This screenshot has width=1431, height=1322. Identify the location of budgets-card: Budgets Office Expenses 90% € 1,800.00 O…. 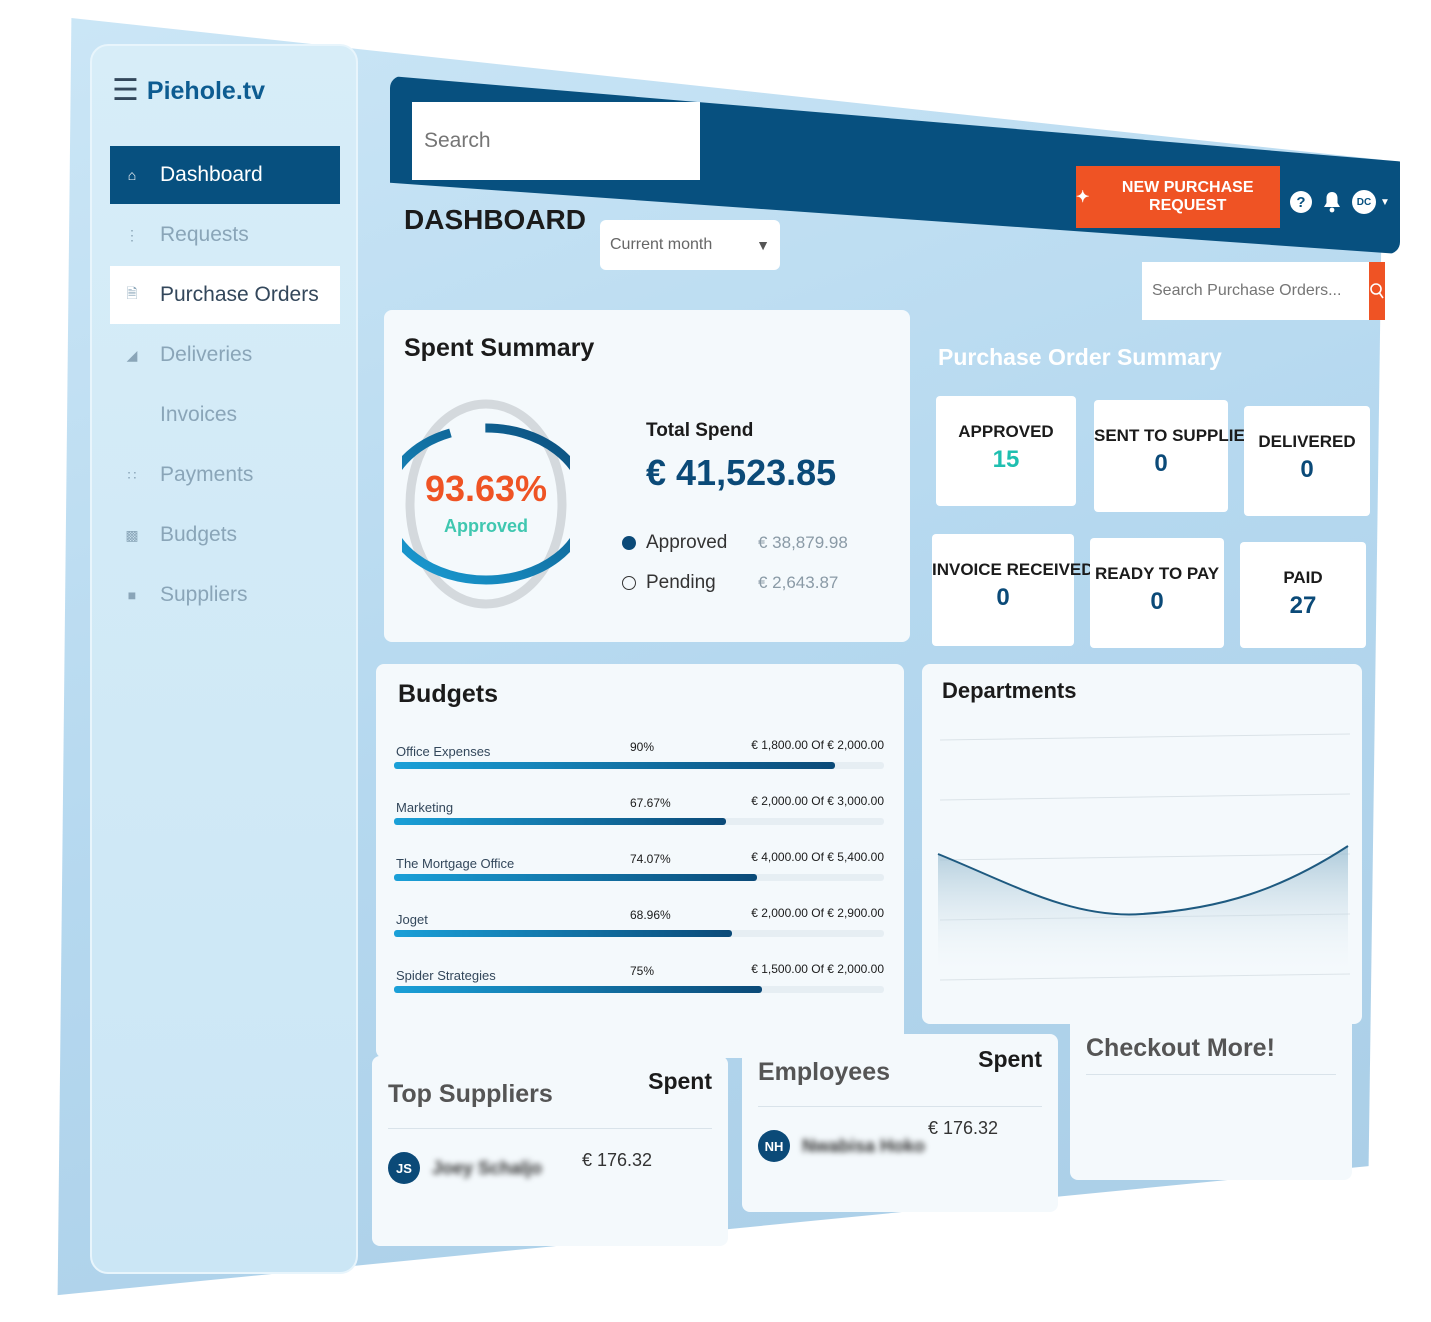
(640, 861).